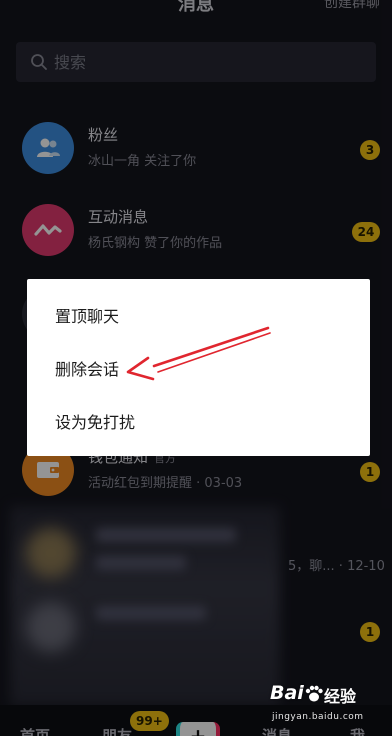 The width and height of the screenshot is (392, 736). What do you see at coordinates (318, 717) in the screenshot?
I see `watermark-url: jingyan.baidu.com` at bounding box center [318, 717].